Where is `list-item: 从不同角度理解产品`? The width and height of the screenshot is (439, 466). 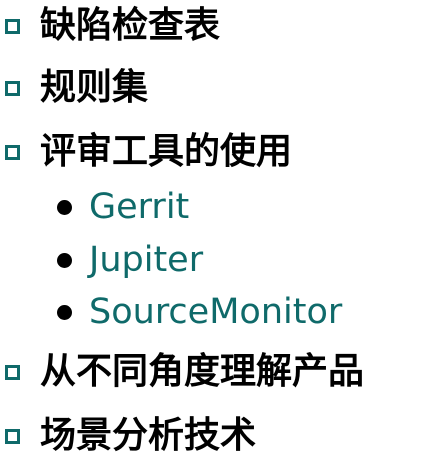 list-item: 从不同角度理解产品 is located at coordinates (182, 372).